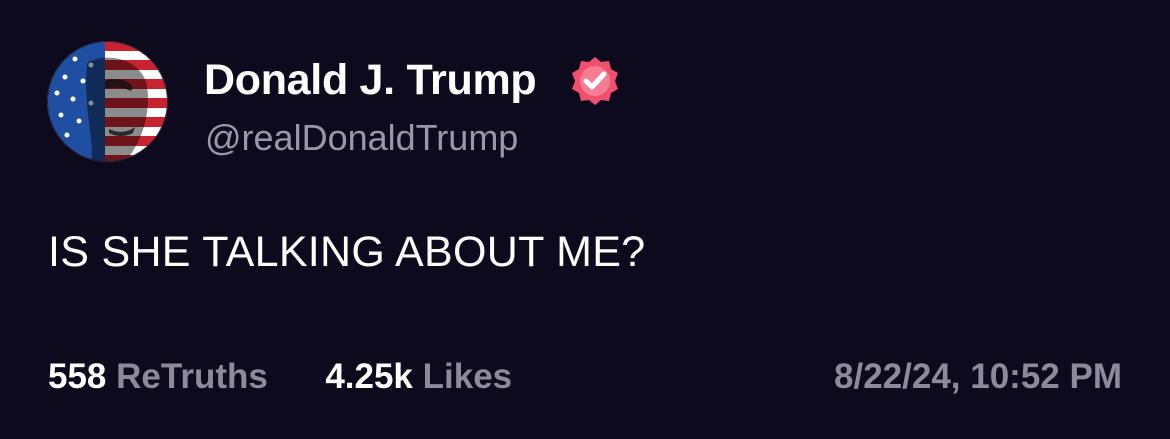 The width and height of the screenshot is (1170, 439). I want to click on retruths-stat: 558 ReTruths, so click(163, 376).